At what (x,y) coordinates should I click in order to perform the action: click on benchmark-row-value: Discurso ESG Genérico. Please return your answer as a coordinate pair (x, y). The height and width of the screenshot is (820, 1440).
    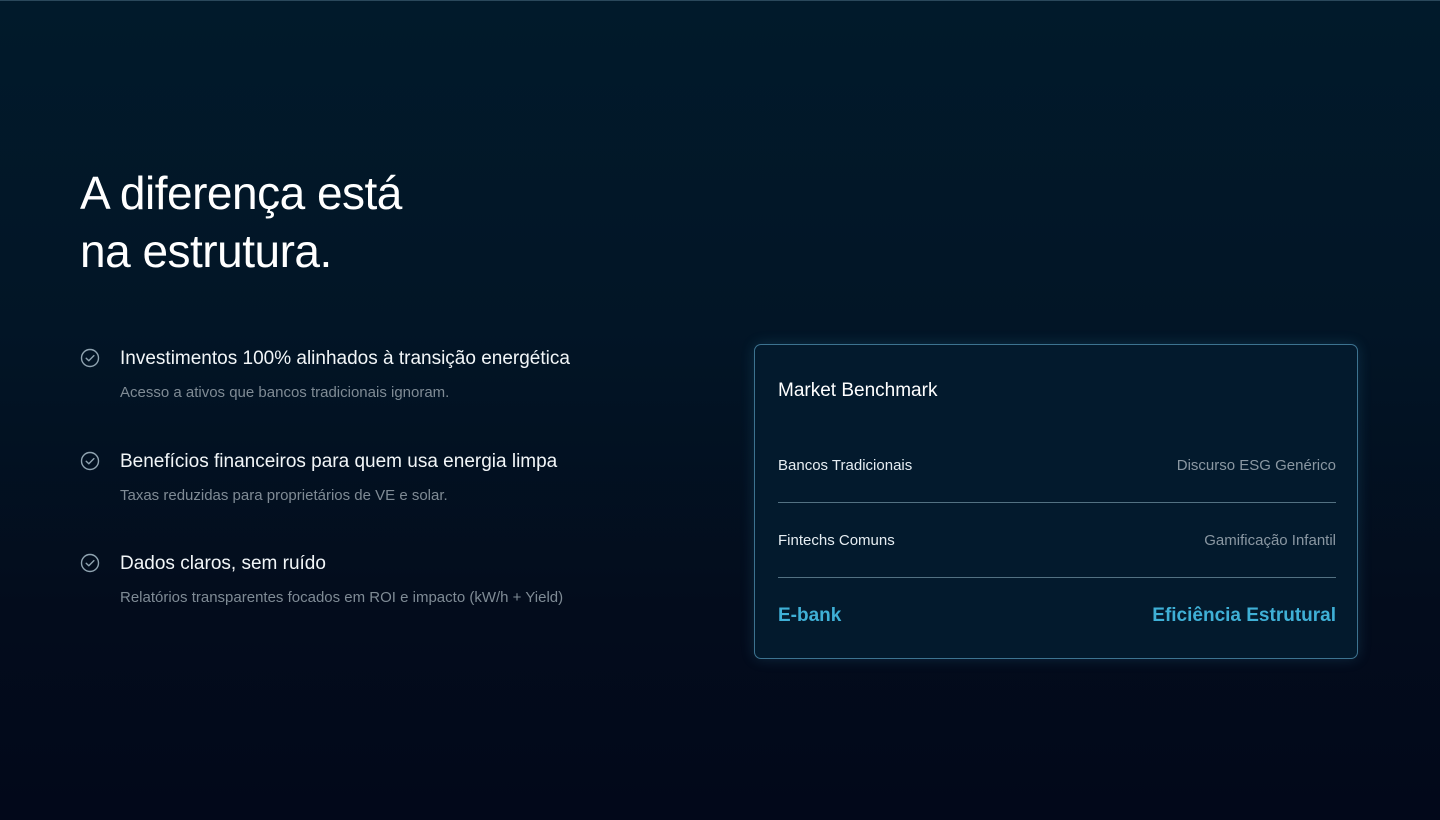
    Looking at the image, I should click on (1256, 465).